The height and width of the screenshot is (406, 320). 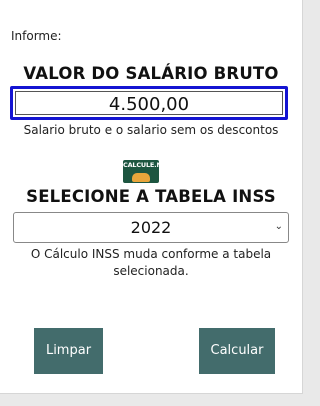 What do you see at coordinates (237, 351) in the screenshot?
I see `calculate-button: Calcular` at bounding box center [237, 351].